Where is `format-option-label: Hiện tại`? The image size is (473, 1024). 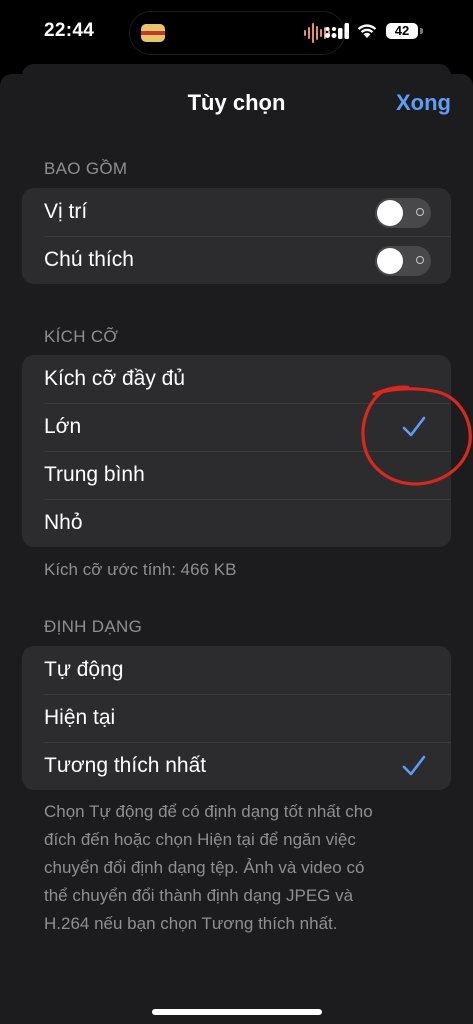
format-option-label: Hiện tại is located at coordinates (80, 717).